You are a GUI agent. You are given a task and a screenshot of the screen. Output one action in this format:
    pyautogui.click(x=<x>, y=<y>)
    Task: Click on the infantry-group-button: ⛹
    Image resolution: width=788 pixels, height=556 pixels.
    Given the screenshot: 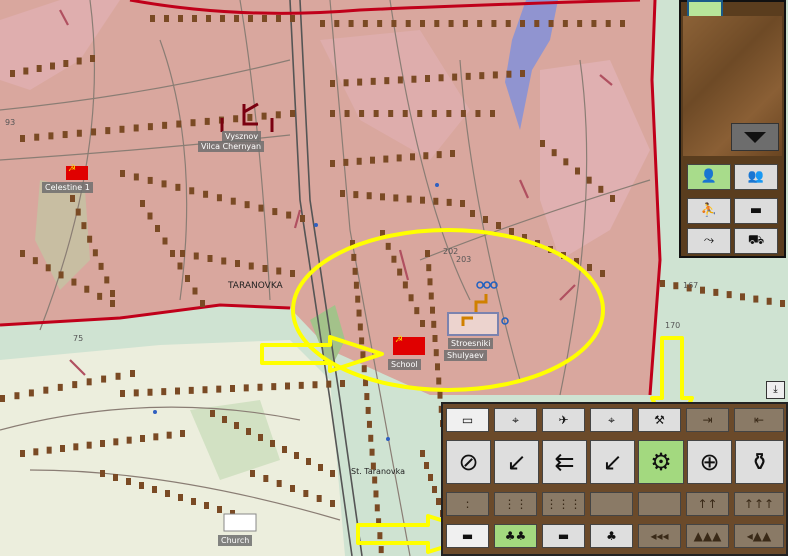 What is the action you would take?
    pyautogui.click(x=709, y=211)
    